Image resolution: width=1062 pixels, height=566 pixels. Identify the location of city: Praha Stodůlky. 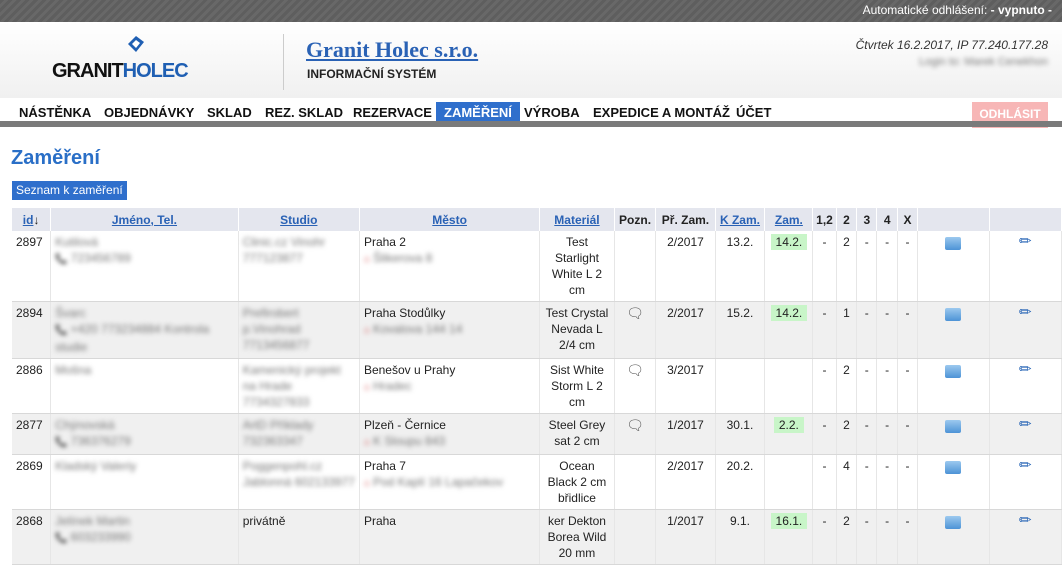
(404, 313).